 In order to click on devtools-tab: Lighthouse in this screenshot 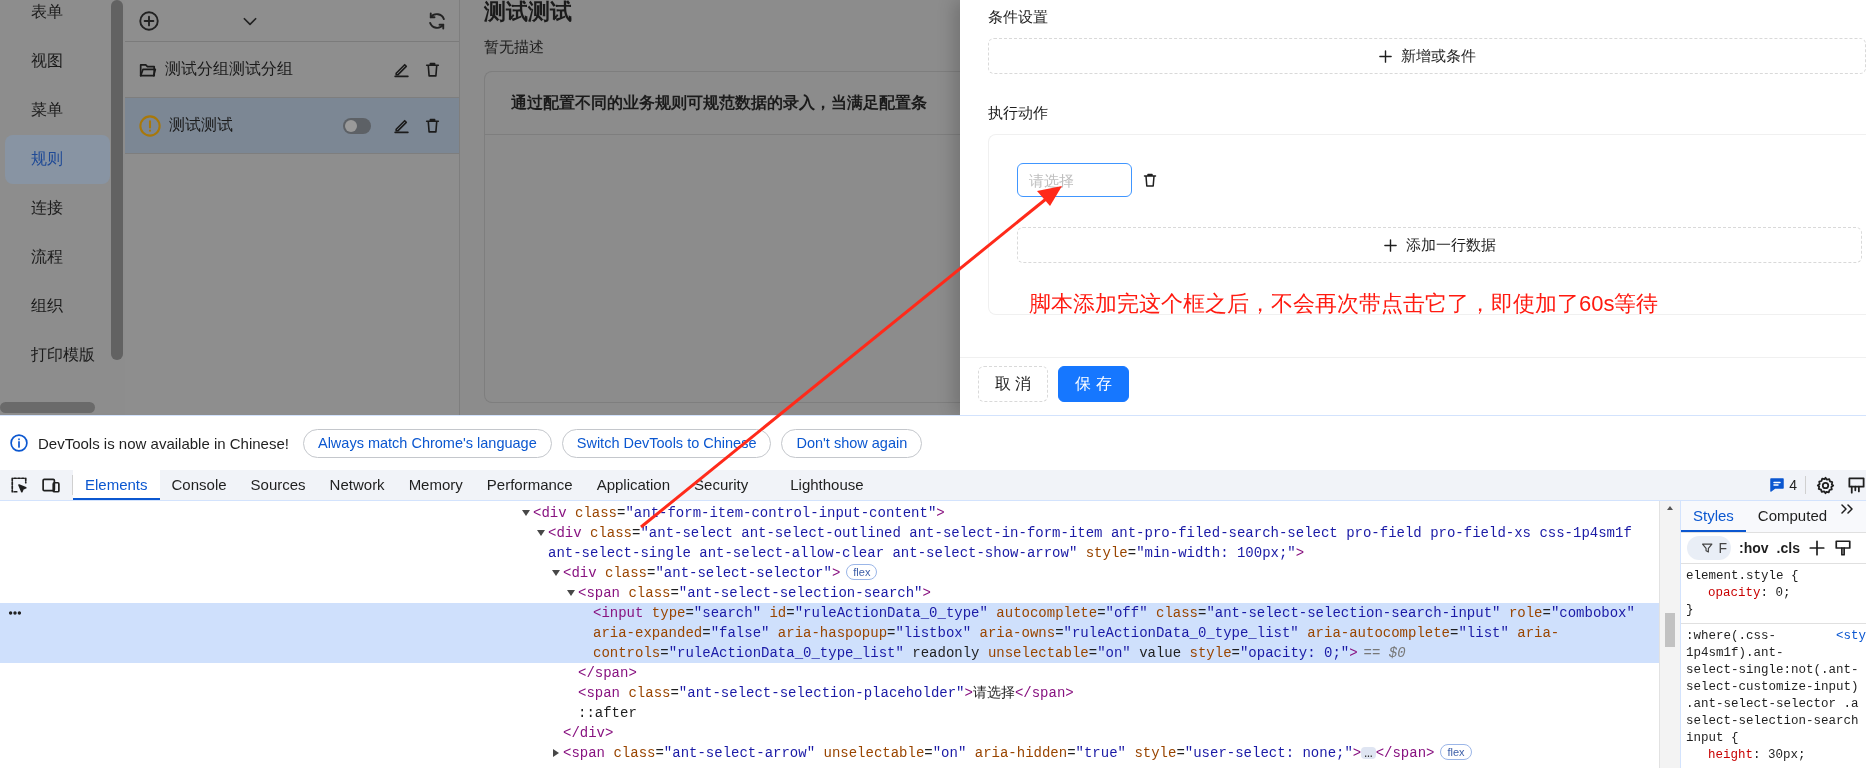, I will do `click(827, 485)`.